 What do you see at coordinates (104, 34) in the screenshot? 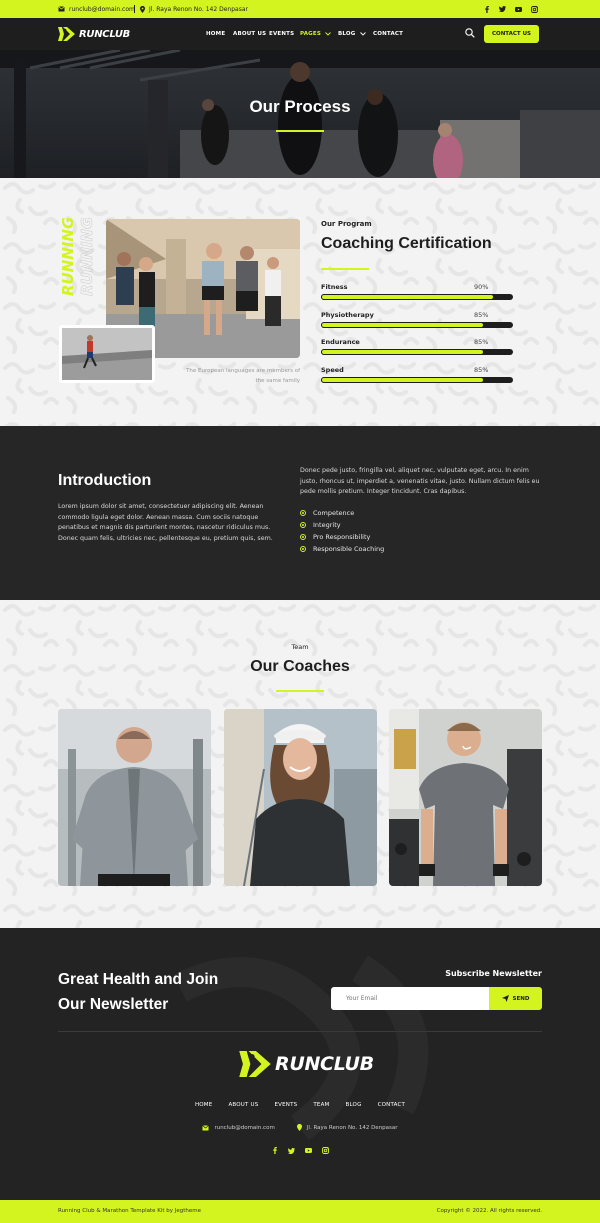
I see `brand-name: RUNCLUB` at bounding box center [104, 34].